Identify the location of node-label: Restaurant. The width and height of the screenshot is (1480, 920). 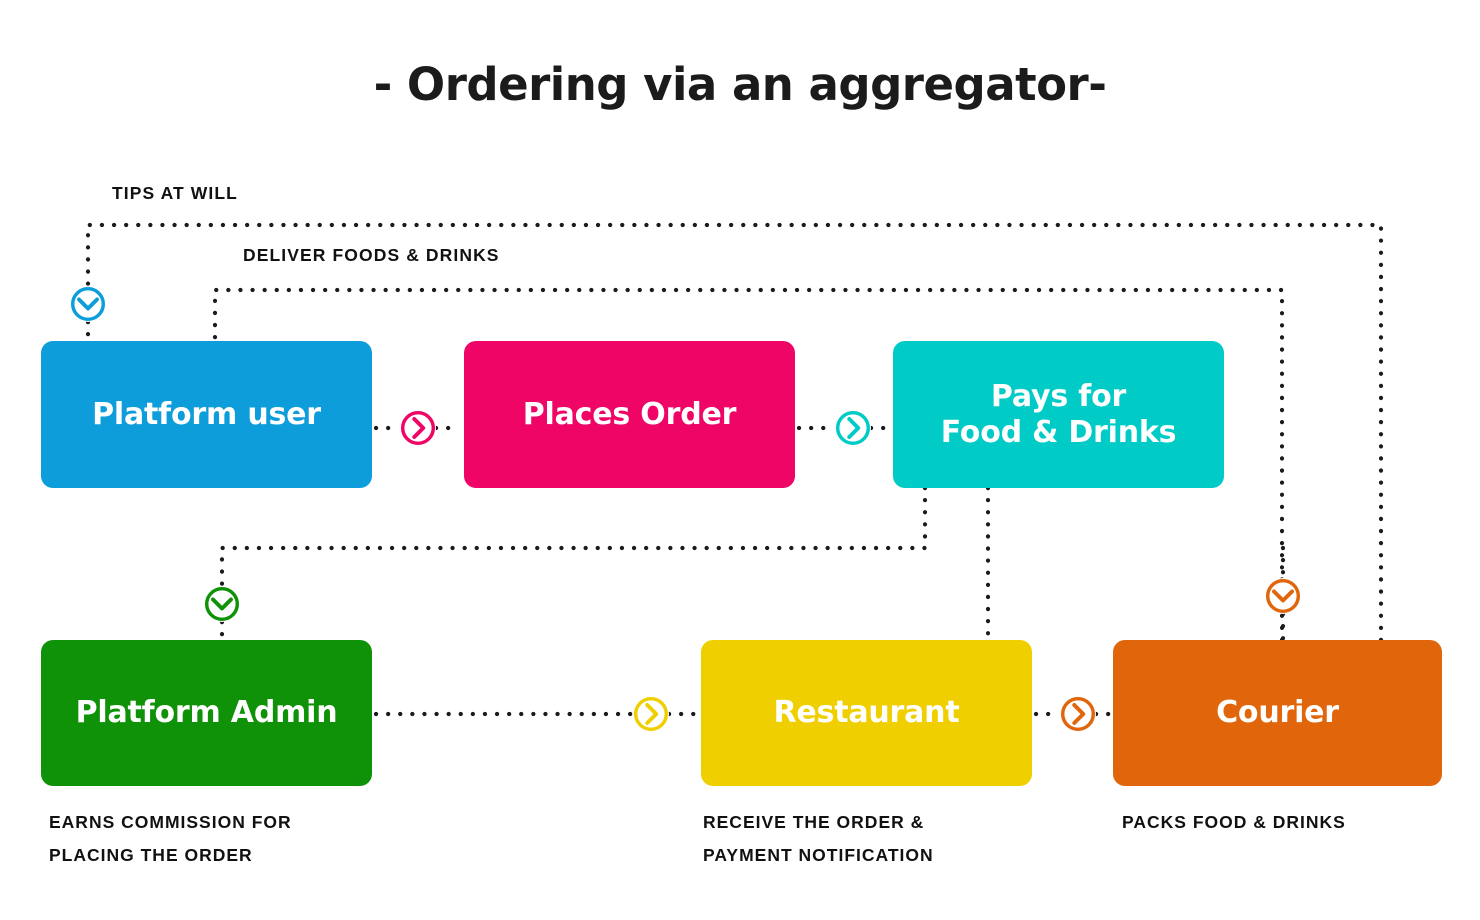
(866, 713).